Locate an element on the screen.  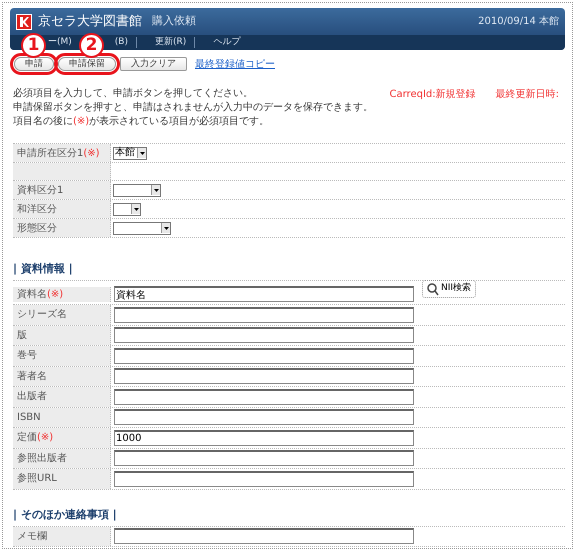
date-branch: 2010/09/14 本館 is located at coordinates (518, 21).